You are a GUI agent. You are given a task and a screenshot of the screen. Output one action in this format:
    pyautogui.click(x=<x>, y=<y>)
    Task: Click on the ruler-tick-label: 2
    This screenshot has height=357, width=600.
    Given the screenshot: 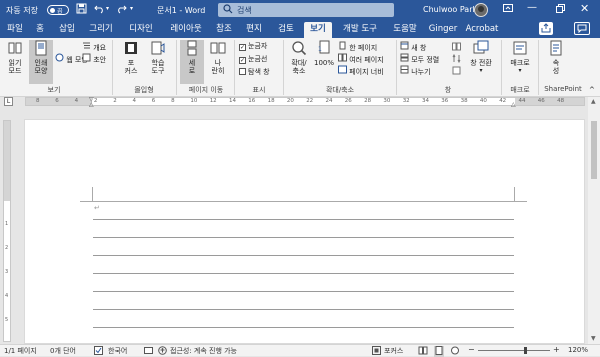 What is the action you would take?
    pyautogui.click(x=95, y=101)
    